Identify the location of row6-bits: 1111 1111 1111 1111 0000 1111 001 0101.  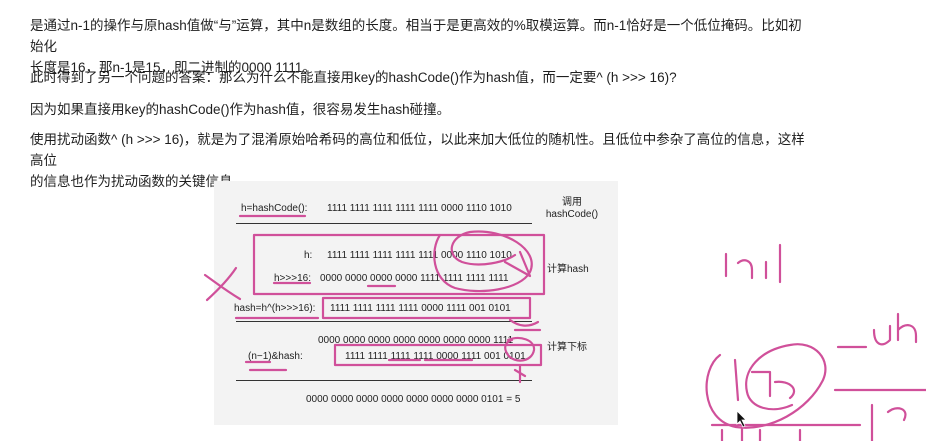
(435, 356).